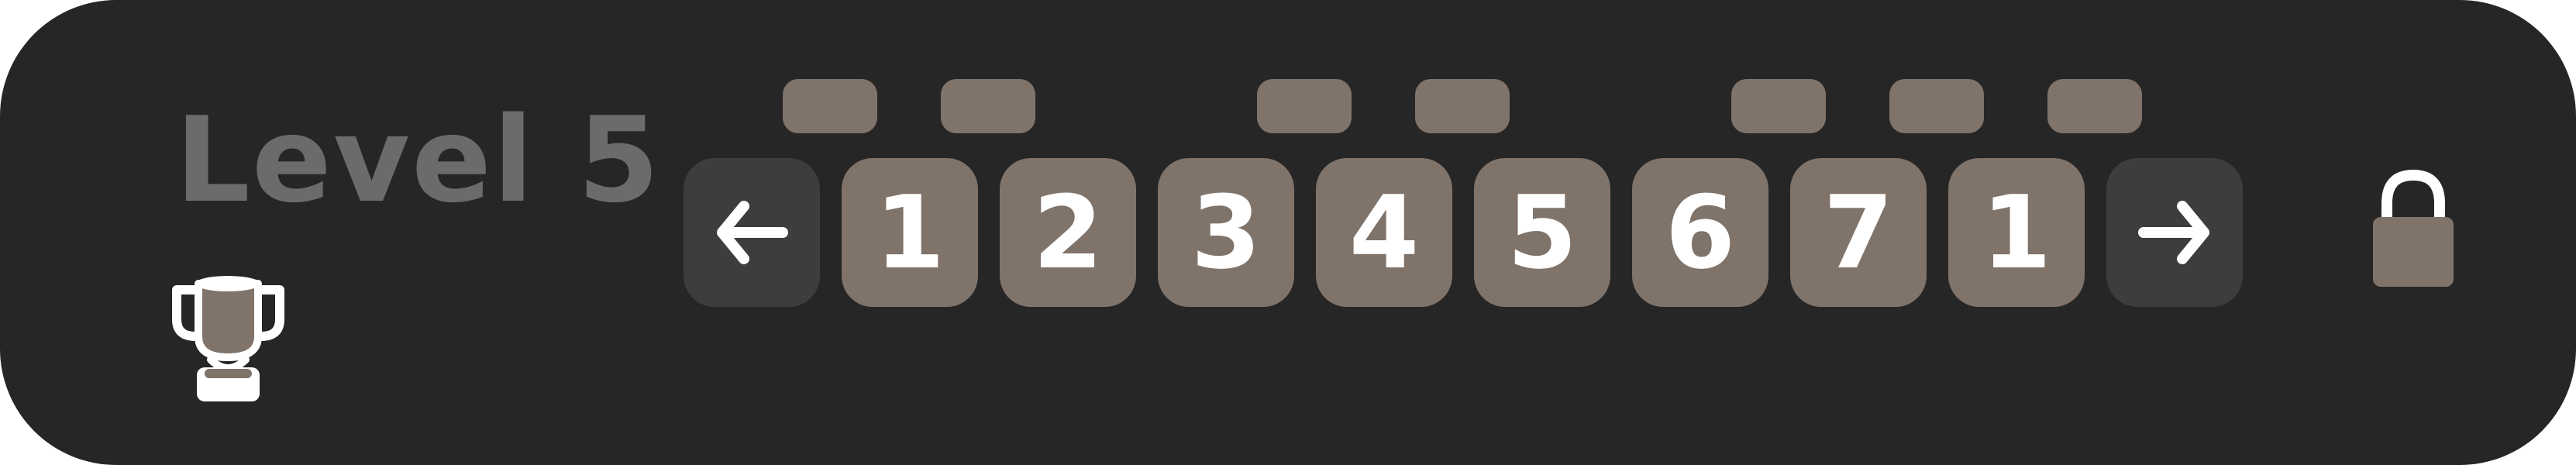 The image size is (2576, 465). Describe the element at coordinates (1384, 232) in the screenshot. I see `number-tile: 4` at that location.